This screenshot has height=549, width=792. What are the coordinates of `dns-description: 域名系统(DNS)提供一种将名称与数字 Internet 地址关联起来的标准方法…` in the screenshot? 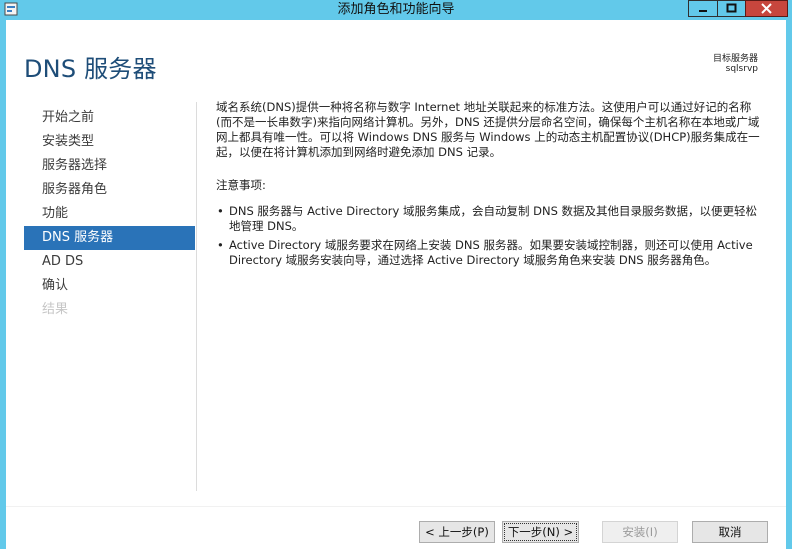 It's located at (488, 129).